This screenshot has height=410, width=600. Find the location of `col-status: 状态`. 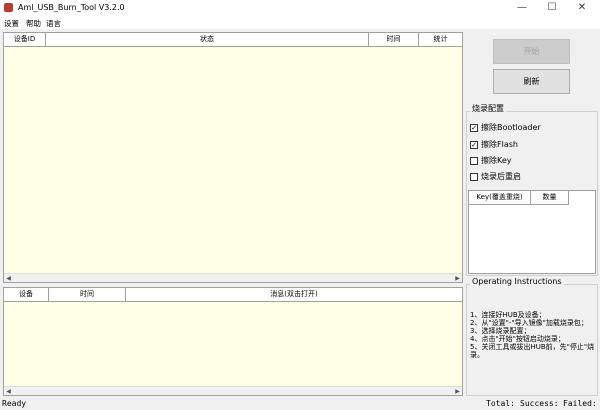

col-status: 状态 is located at coordinates (207, 40).